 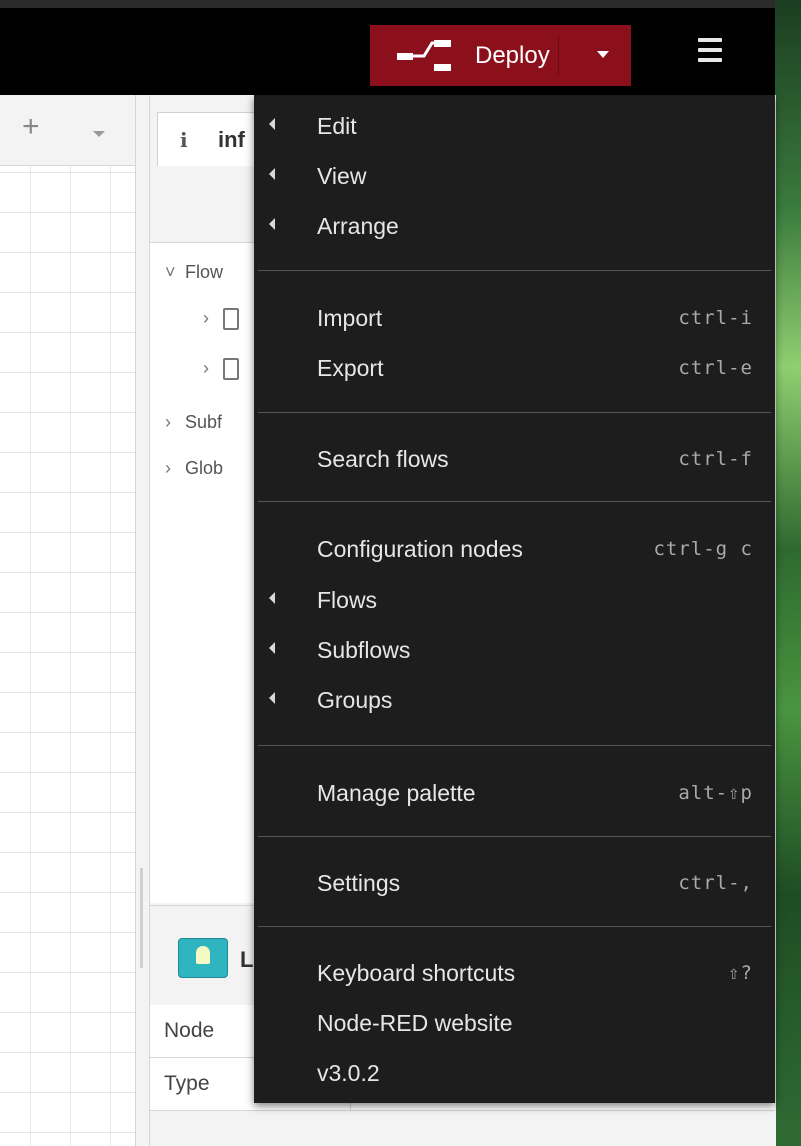 What do you see at coordinates (99, 134) in the screenshot?
I see `flow-list-chevron-down-icon` at bounding box center [99, 134].